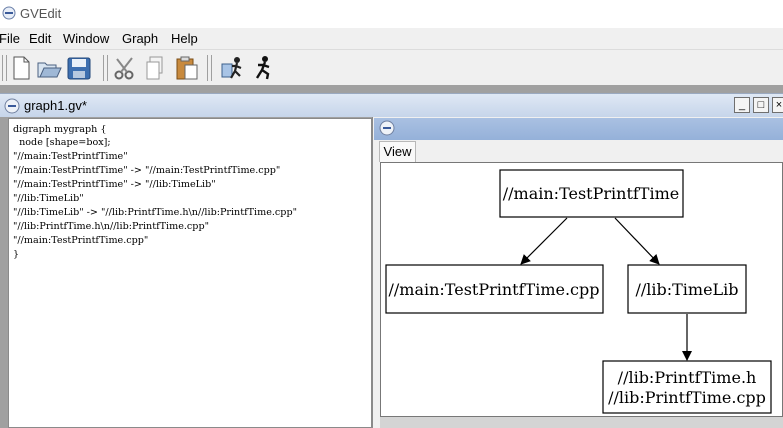 Image resolution: width=783 pixels, height=428 pixels. Describe the element at coordinates (578, 129) in the screenshot. I see `preview-title-bar` at that location.